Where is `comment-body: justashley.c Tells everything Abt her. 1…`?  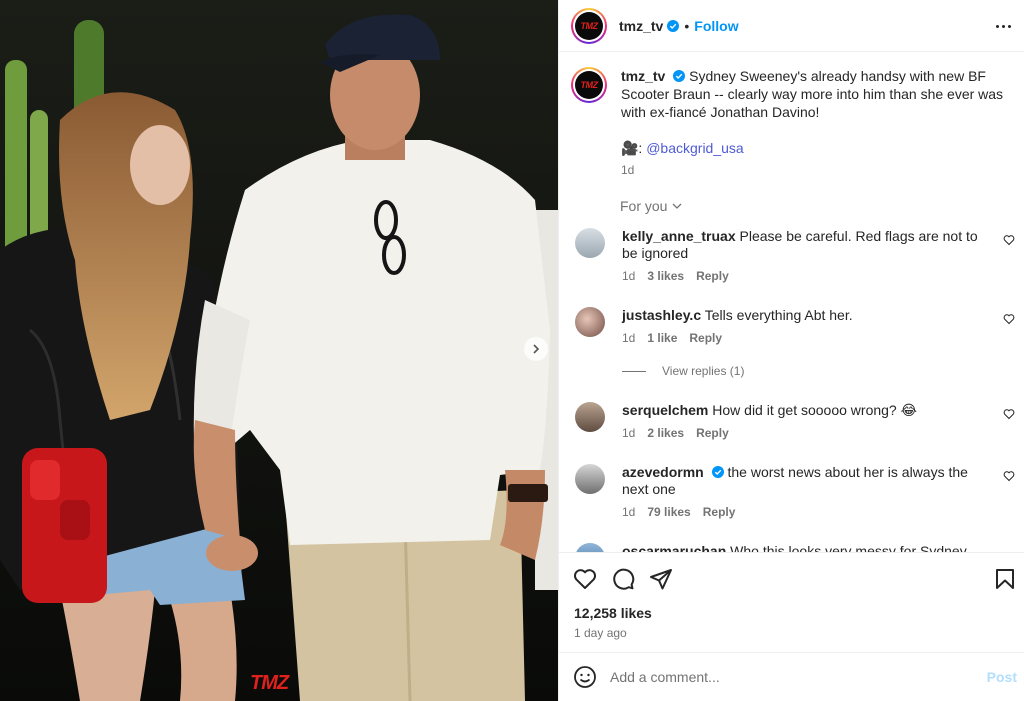
comment-body: justashley.c Tells everything Abt her. 1… is located at coordinates (807, 327).